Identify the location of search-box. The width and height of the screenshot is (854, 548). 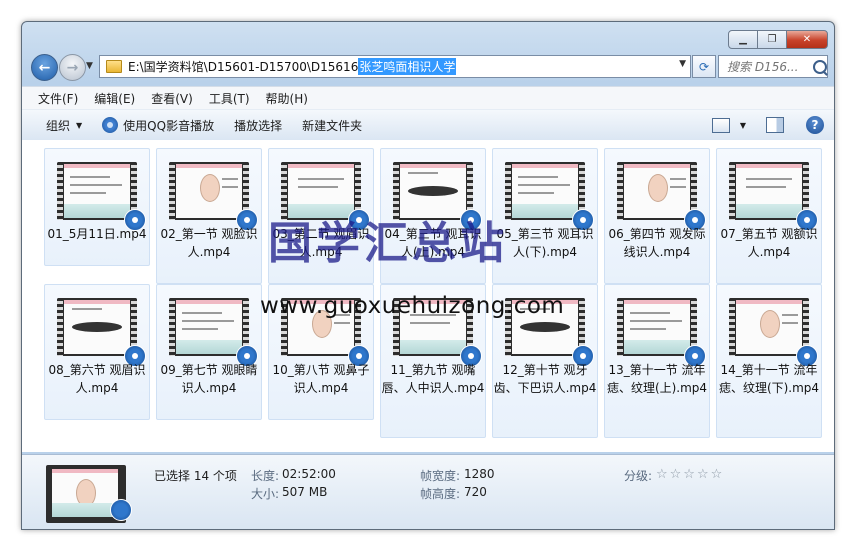
(773, 66).